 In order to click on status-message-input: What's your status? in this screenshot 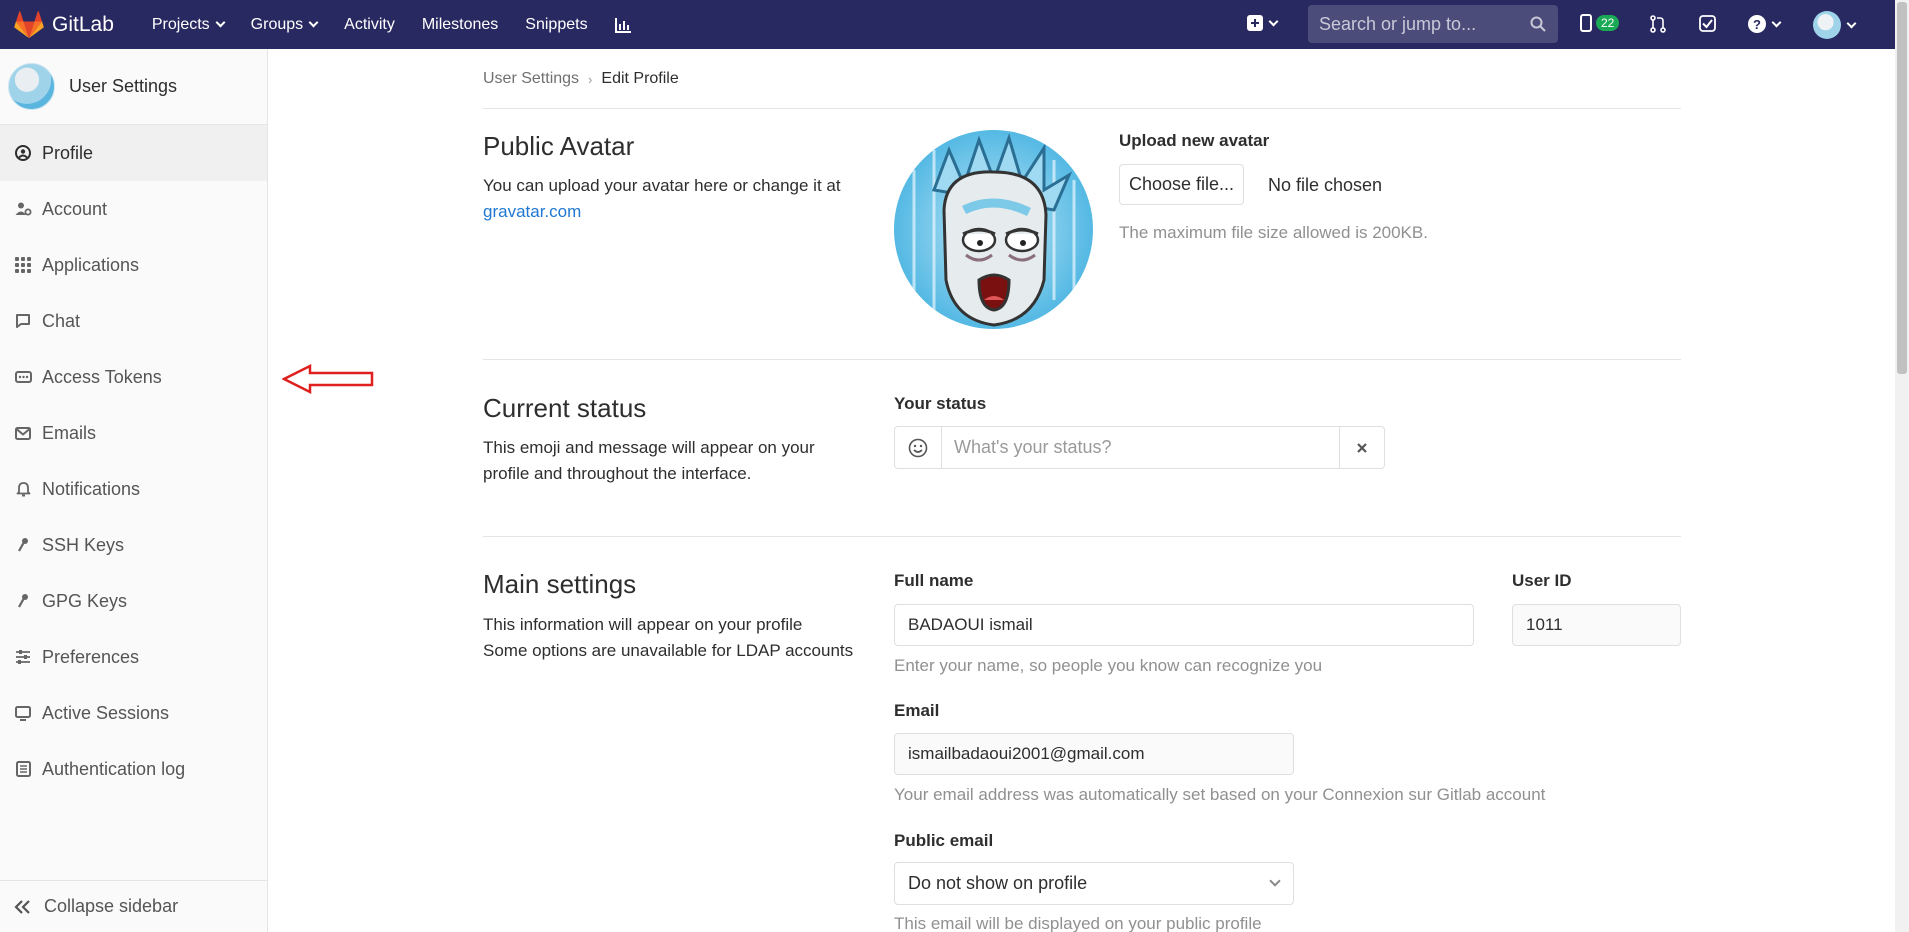, I will do `click(1140, 447)`.